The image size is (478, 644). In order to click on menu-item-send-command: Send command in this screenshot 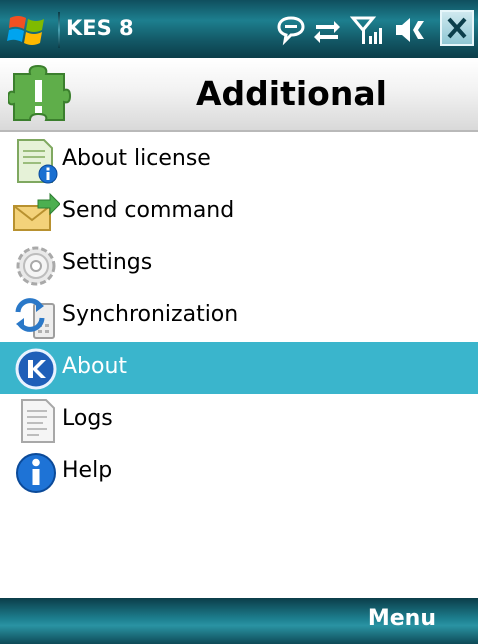, I will do `click(239, 212)`.